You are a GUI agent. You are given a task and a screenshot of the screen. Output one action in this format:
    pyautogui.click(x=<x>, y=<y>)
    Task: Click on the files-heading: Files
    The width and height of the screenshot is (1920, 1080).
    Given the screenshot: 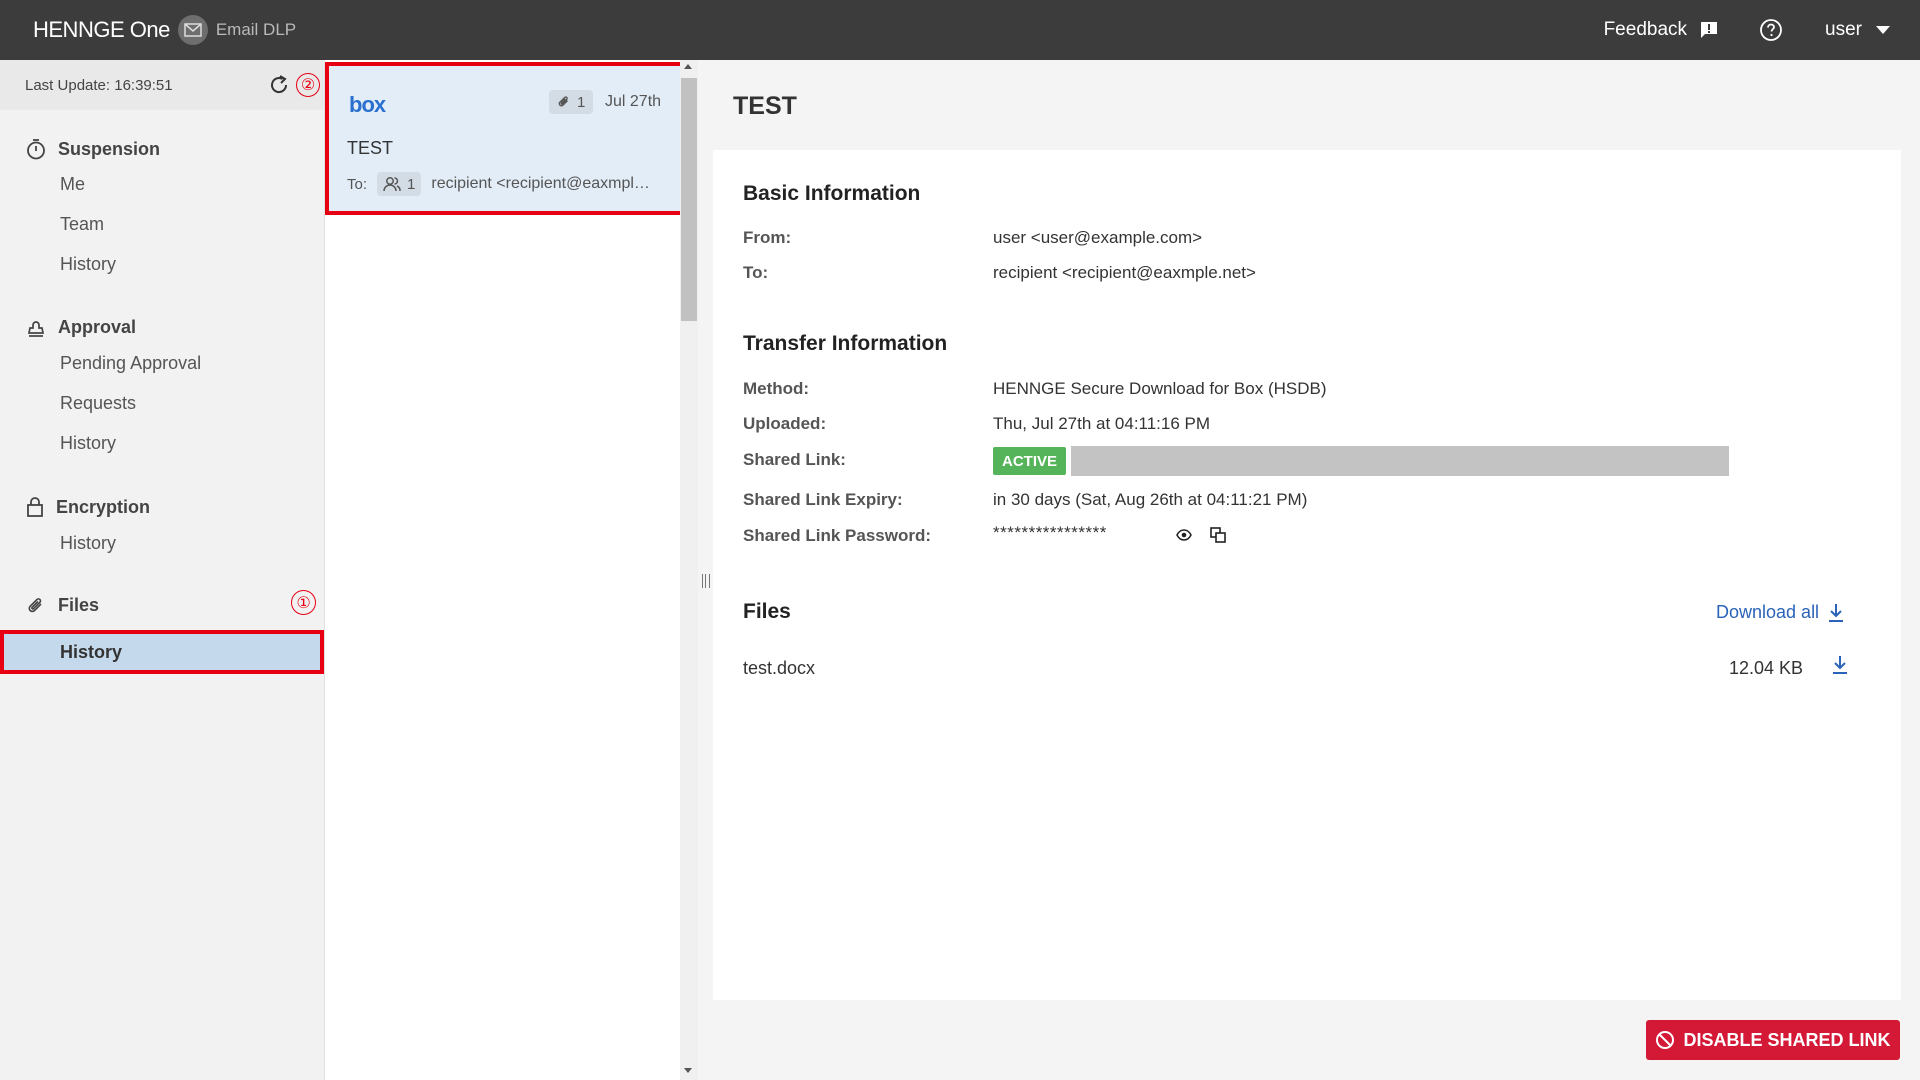 What is the action you would take?
    pyautogui.click(x=767, y=611)
    